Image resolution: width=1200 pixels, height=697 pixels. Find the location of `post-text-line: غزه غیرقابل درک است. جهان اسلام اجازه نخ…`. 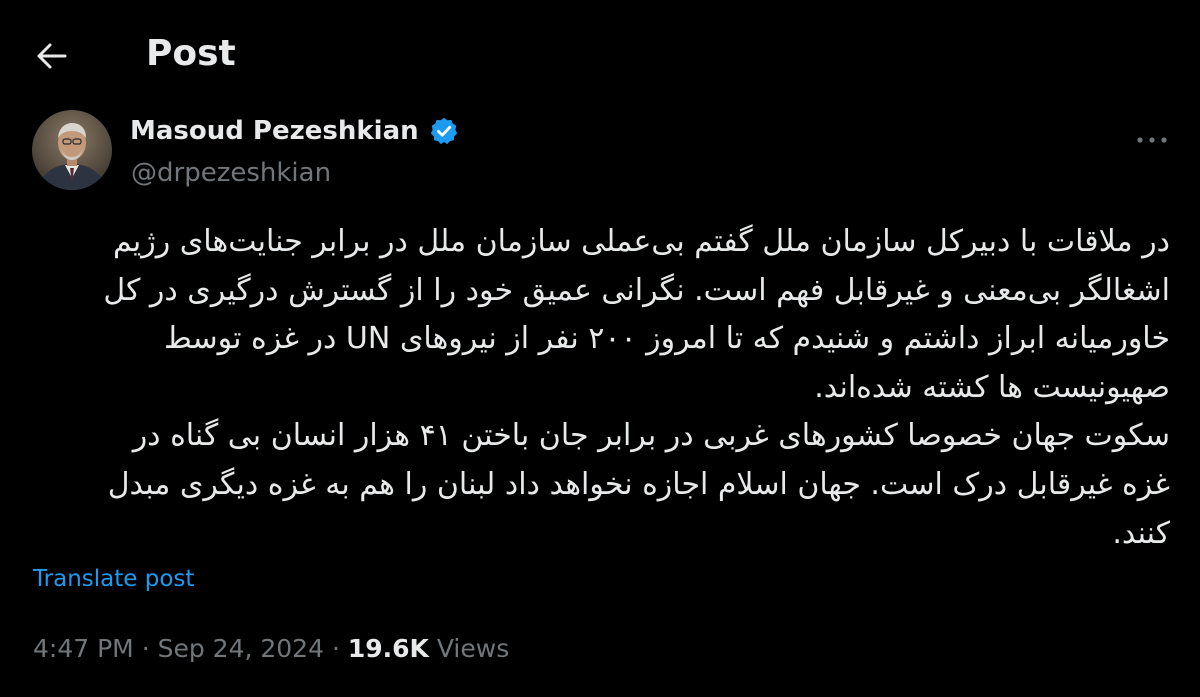

post-text-line: غزه غیرقابل درک است. جهان اسلام اجازه نخ… is located at coordinates (638, 484).